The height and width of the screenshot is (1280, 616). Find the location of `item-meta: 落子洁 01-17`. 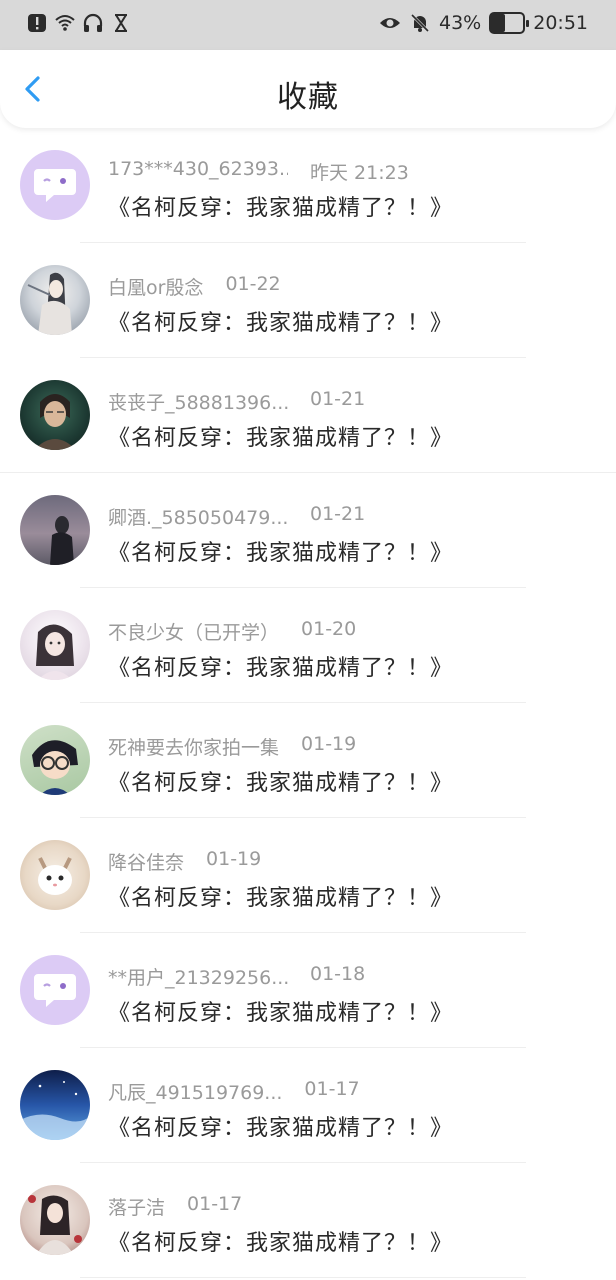

item-meta: 落子洁 01-17 is located at coordinates (175, 1206).